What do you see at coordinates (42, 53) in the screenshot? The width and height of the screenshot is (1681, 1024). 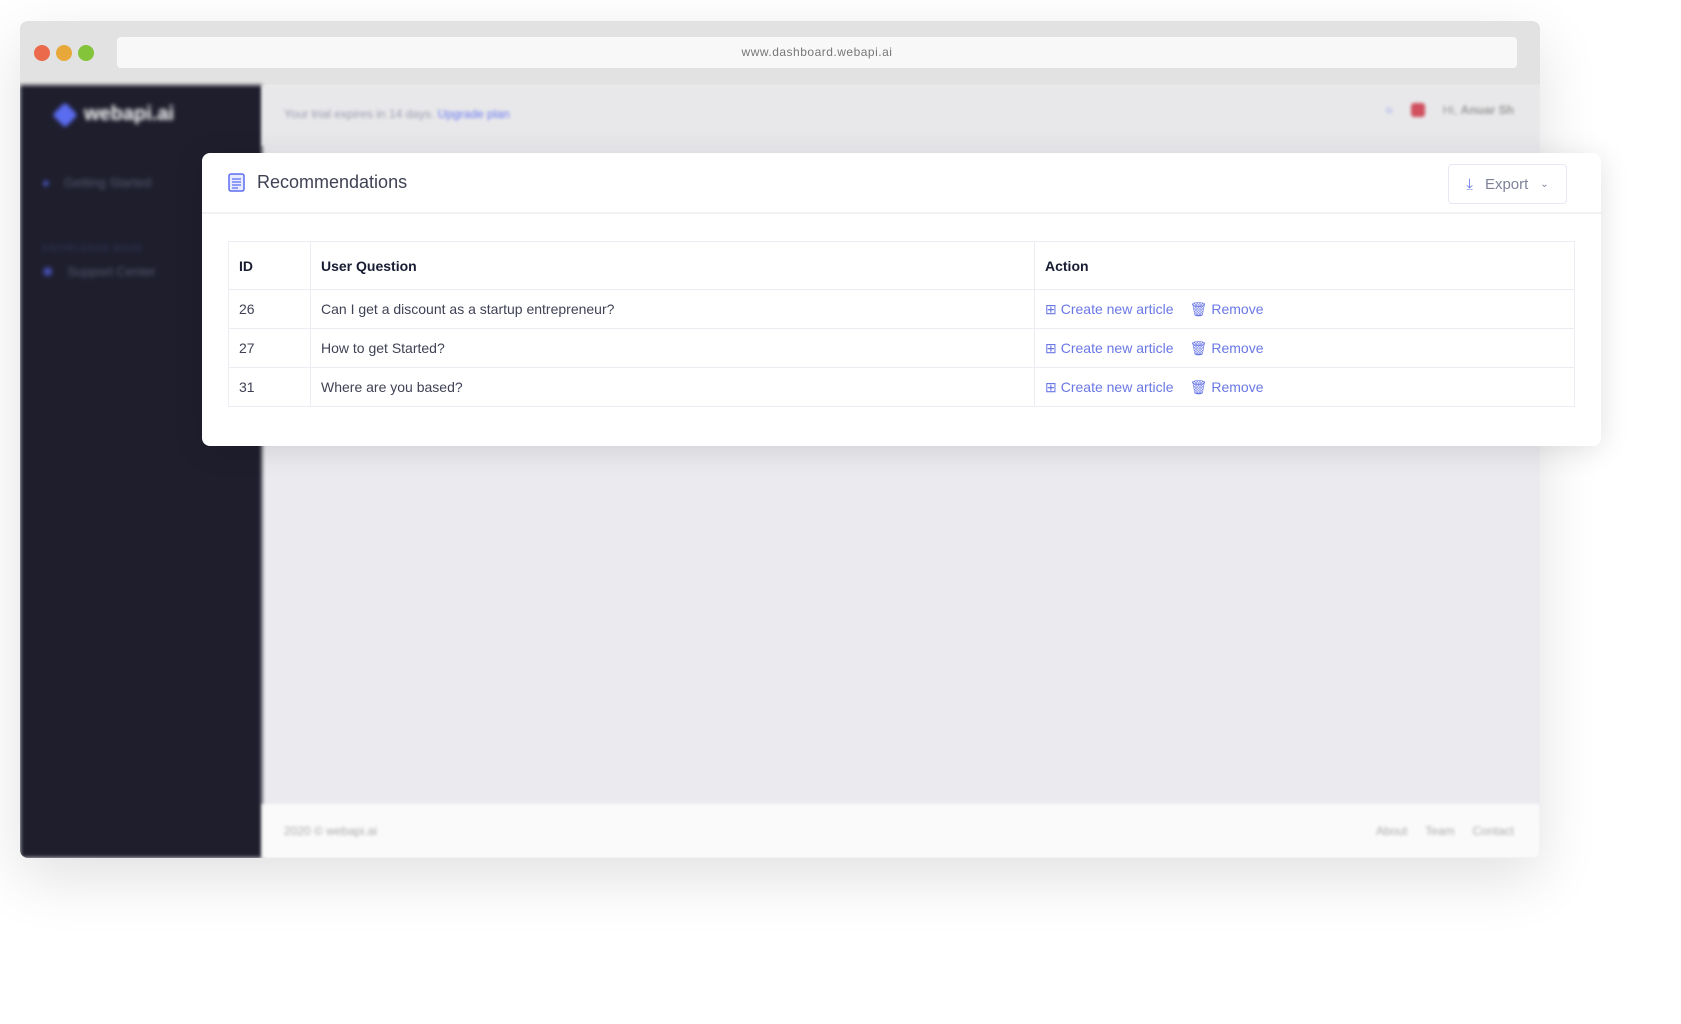 I see `close-window-button` at bounding box center [42, 53].